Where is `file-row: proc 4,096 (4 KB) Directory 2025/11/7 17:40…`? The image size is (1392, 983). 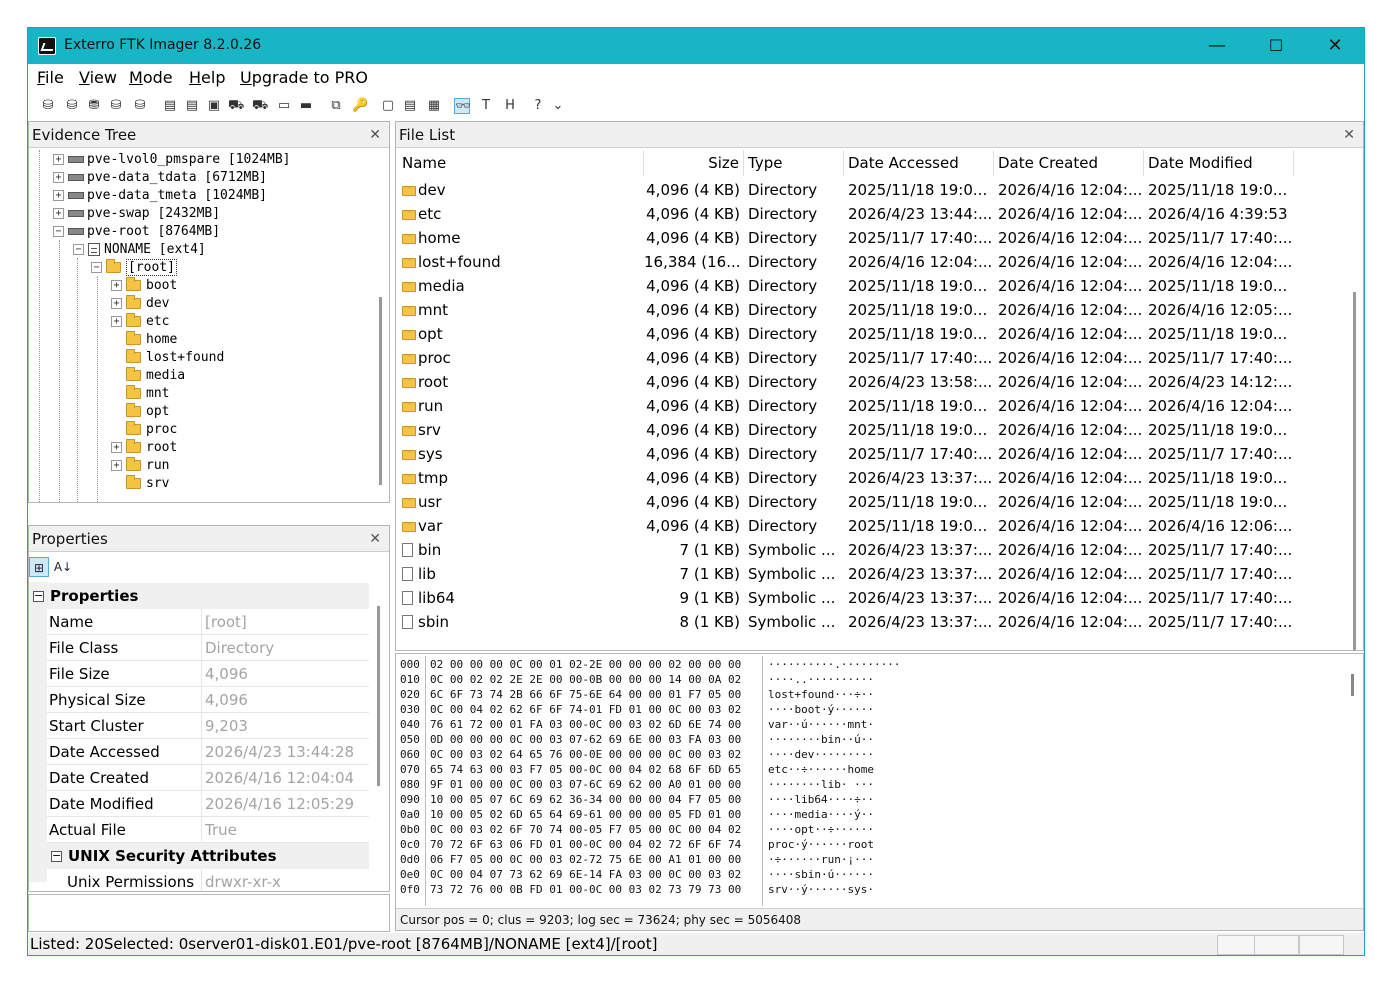
file-row: proc 4,096 (4 KB) Directory 2025/11/7 17:40… is located at coordinates (871, 358).